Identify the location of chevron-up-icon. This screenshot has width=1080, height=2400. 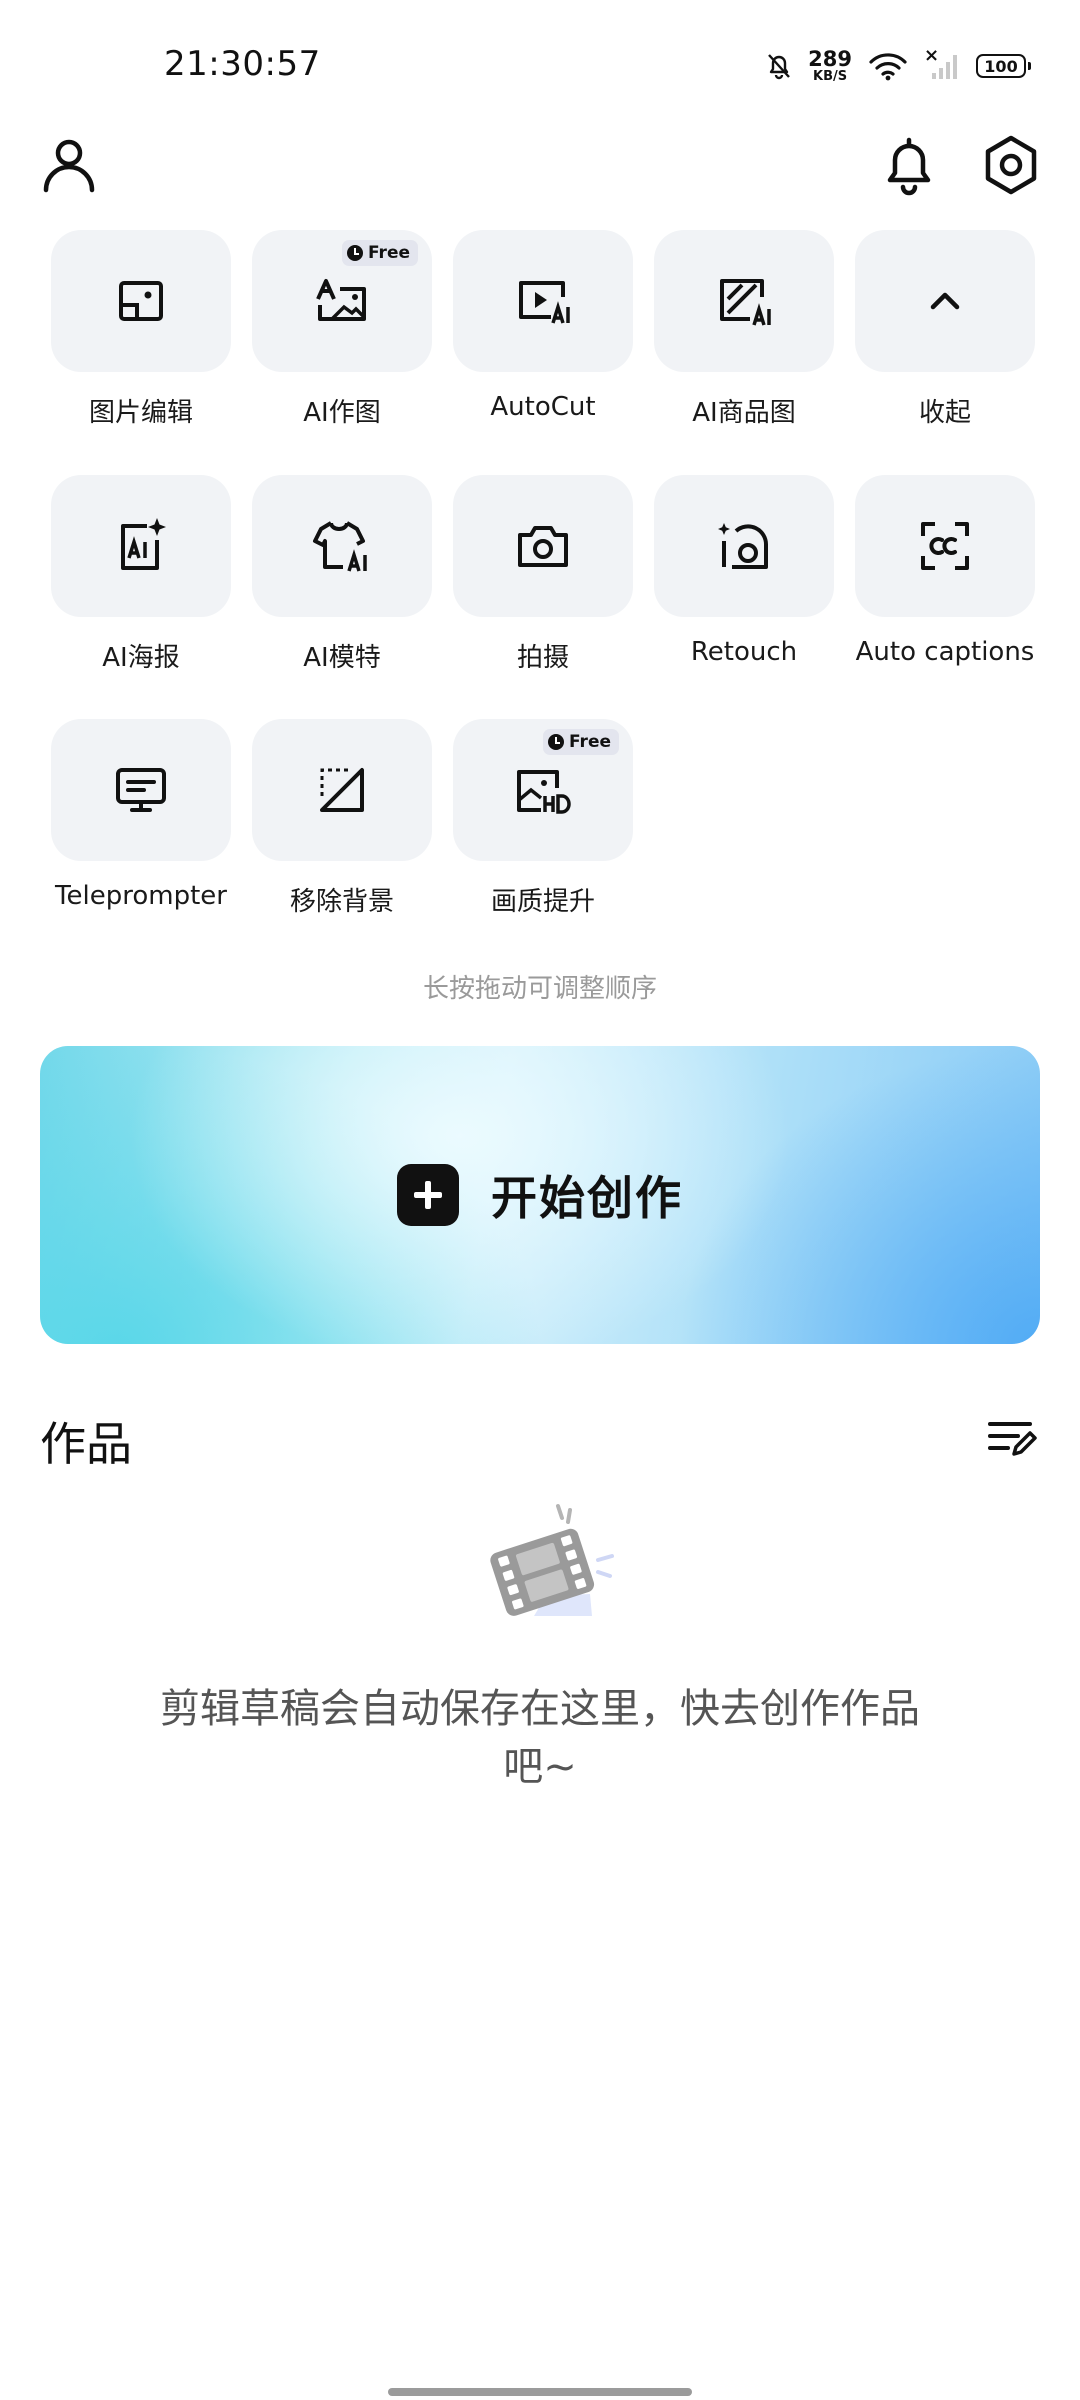
(945, 301).